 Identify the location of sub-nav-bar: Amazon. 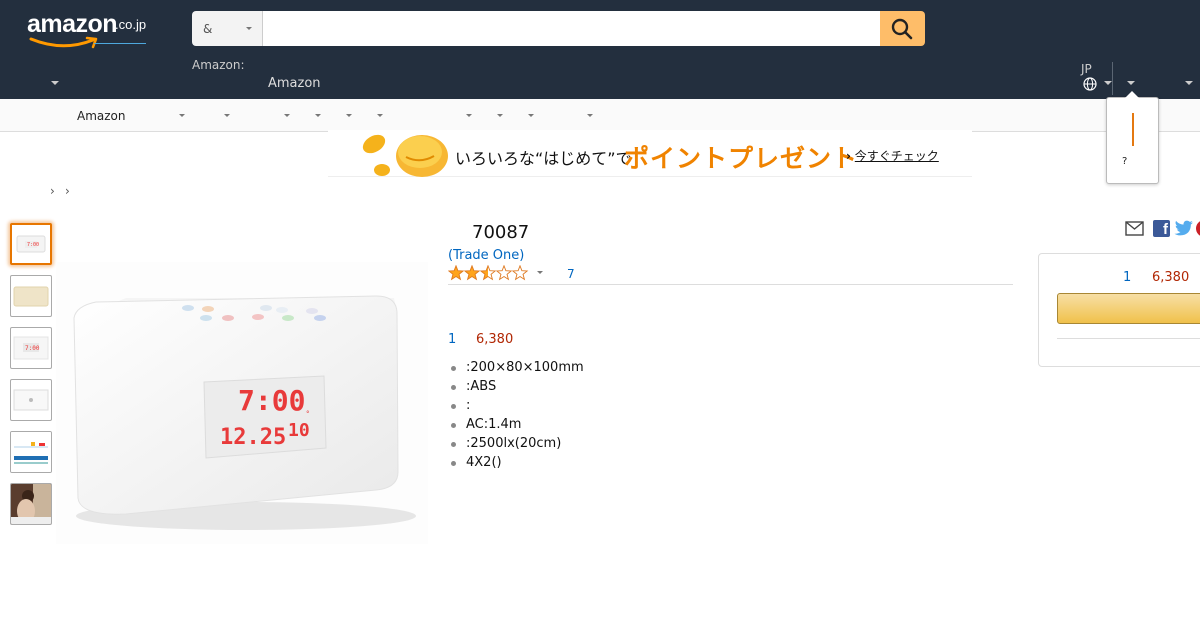
(600, 115).